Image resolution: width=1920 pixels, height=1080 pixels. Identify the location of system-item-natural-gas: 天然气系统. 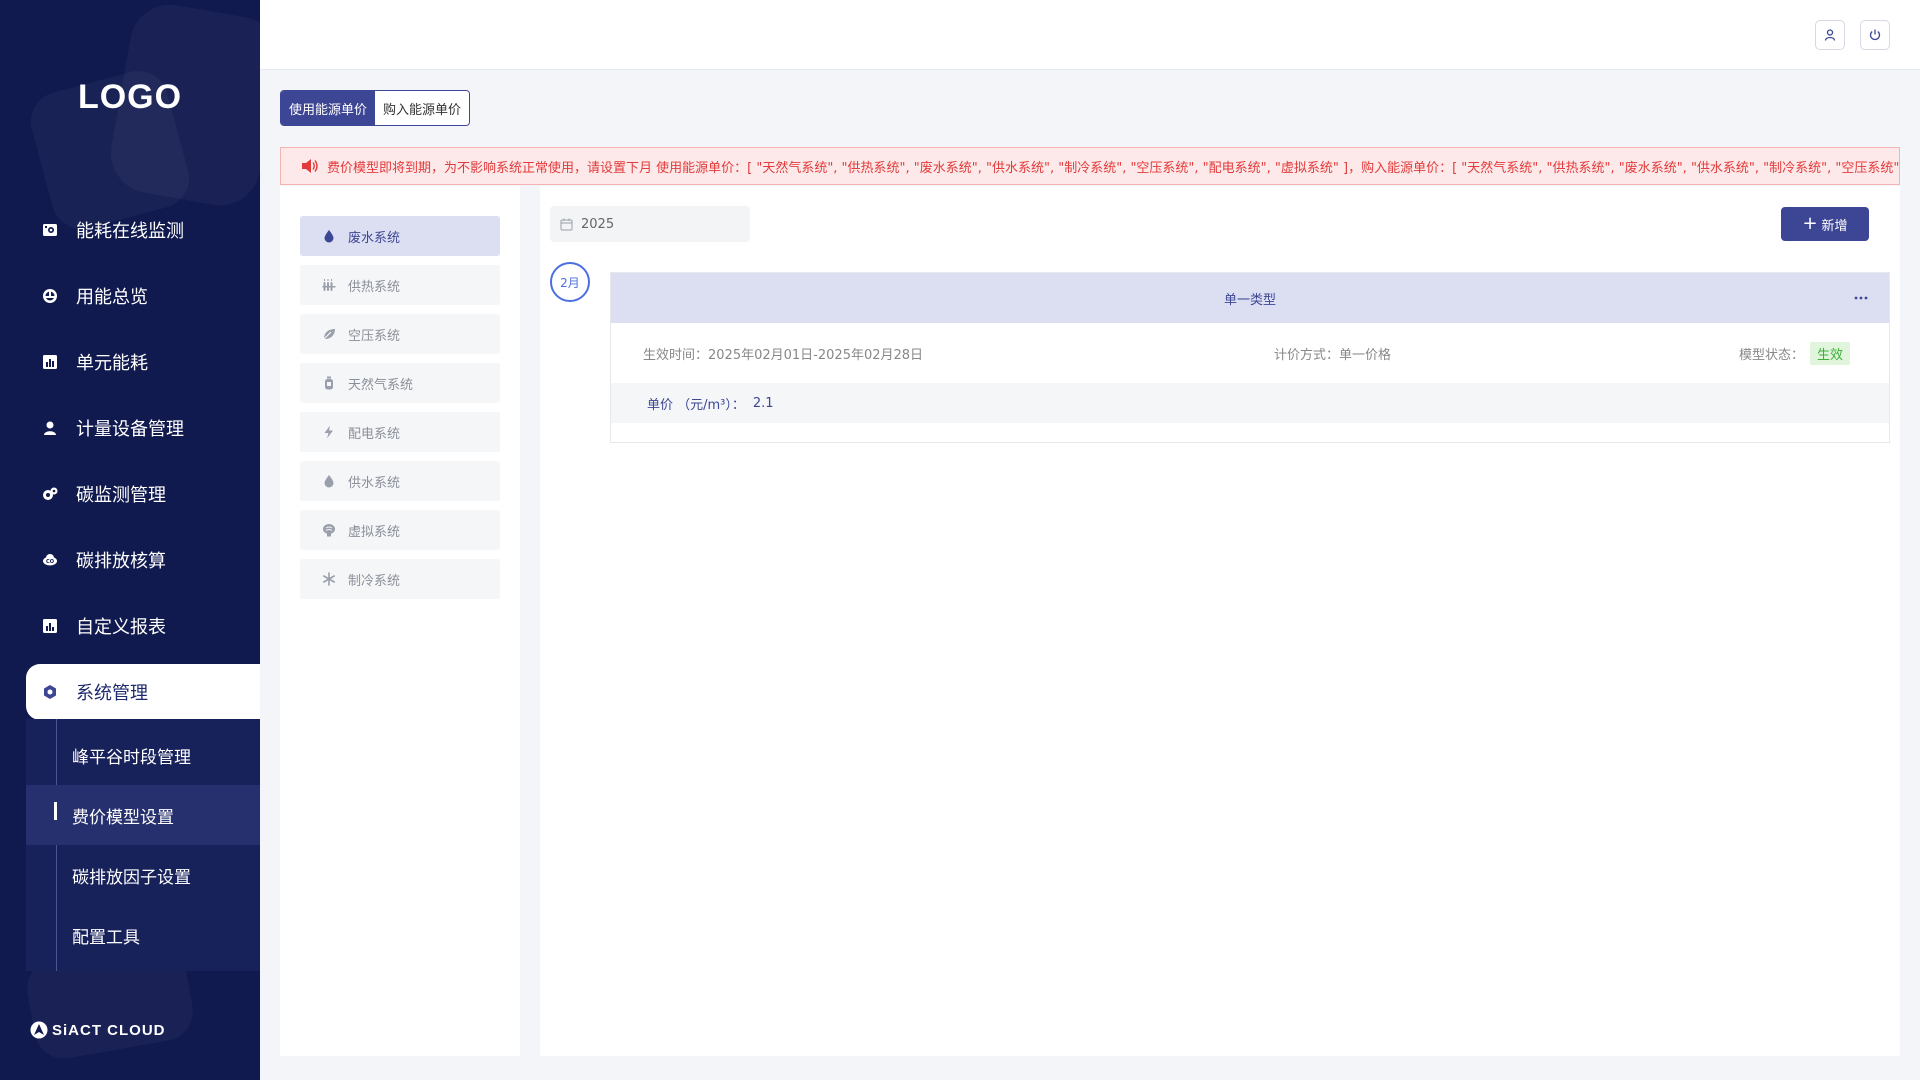
(400, 383).